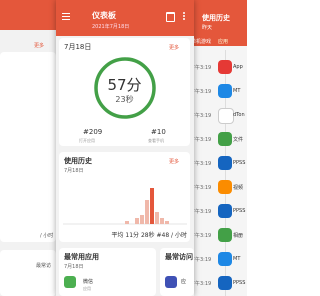  I want to click on history-row: 下午3:19 视频, so click(217, 187).